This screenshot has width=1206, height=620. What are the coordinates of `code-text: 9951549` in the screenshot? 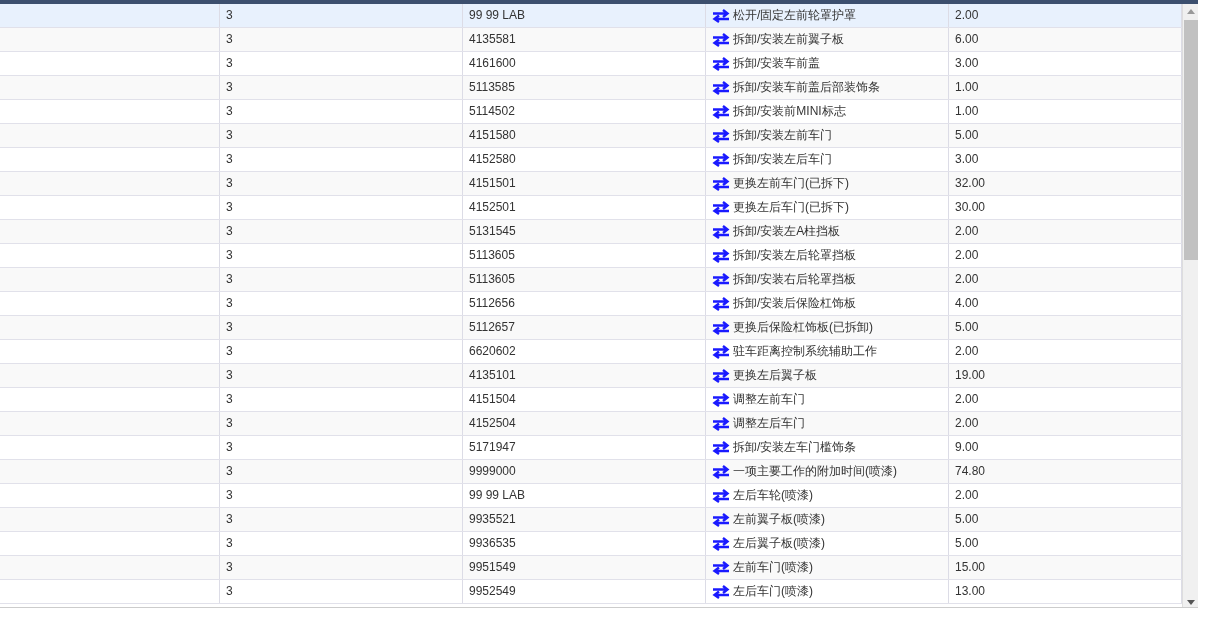 It's located at (492, 567).